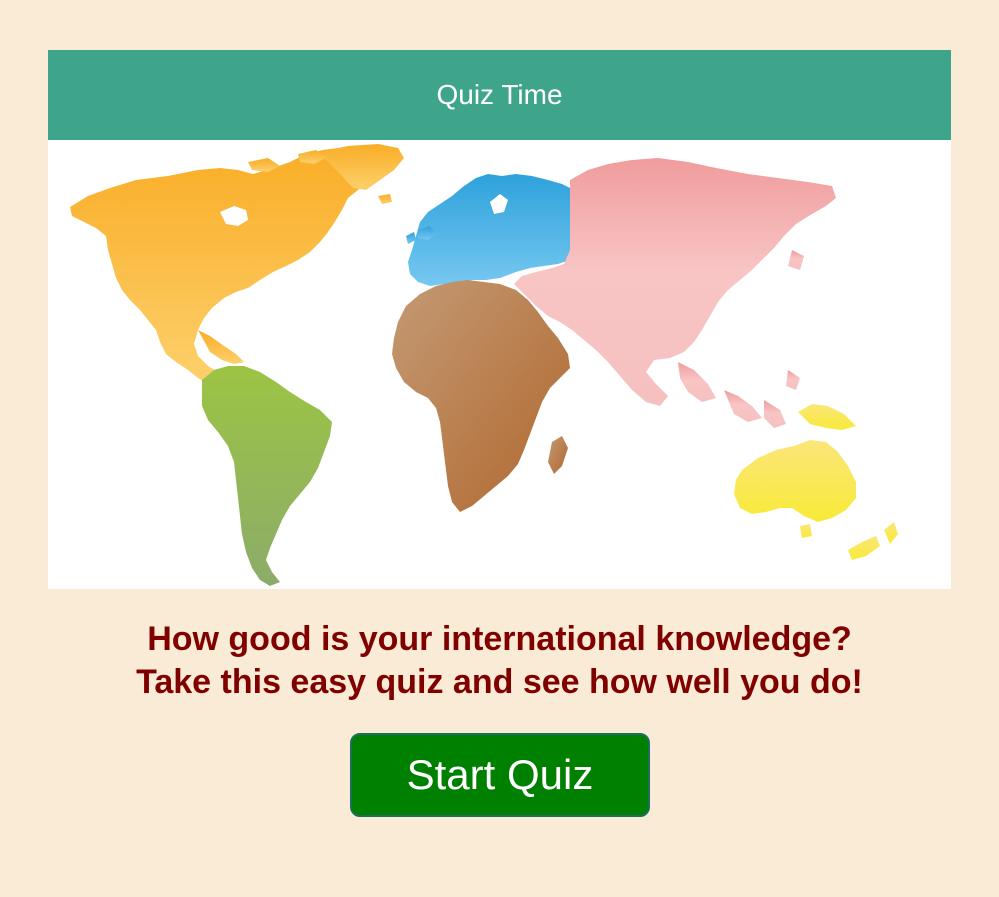  I want to click on north-america-region, so click(237, 264).